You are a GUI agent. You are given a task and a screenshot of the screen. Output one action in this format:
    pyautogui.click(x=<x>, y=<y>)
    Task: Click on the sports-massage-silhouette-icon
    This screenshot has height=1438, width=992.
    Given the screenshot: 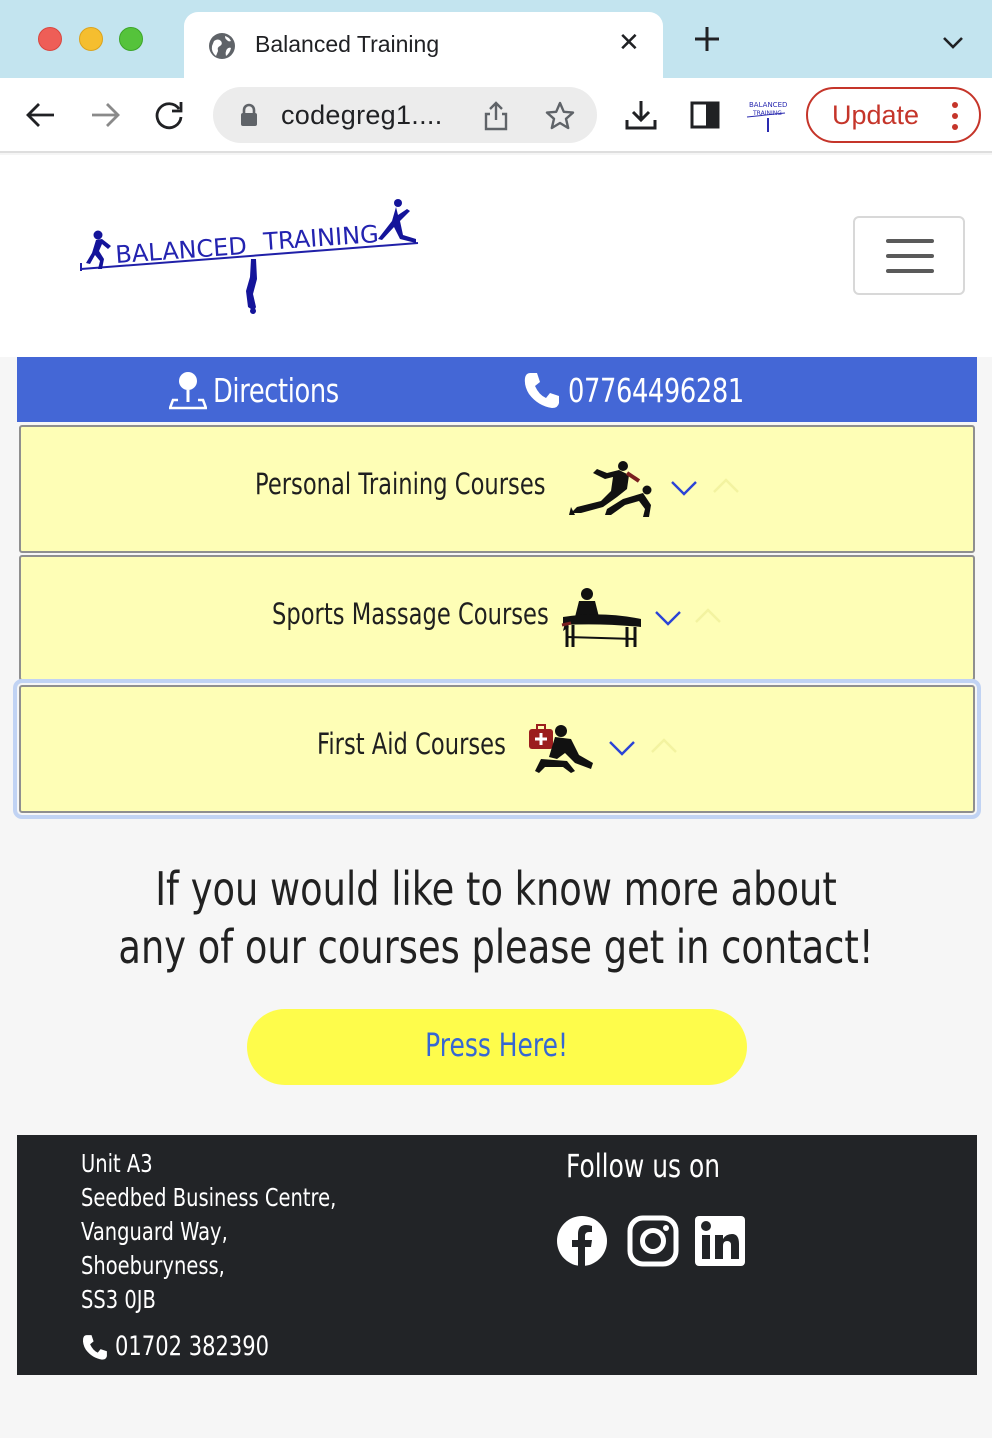 What is the action you would take?
    pyautogui.click(x=601, y=617)
    